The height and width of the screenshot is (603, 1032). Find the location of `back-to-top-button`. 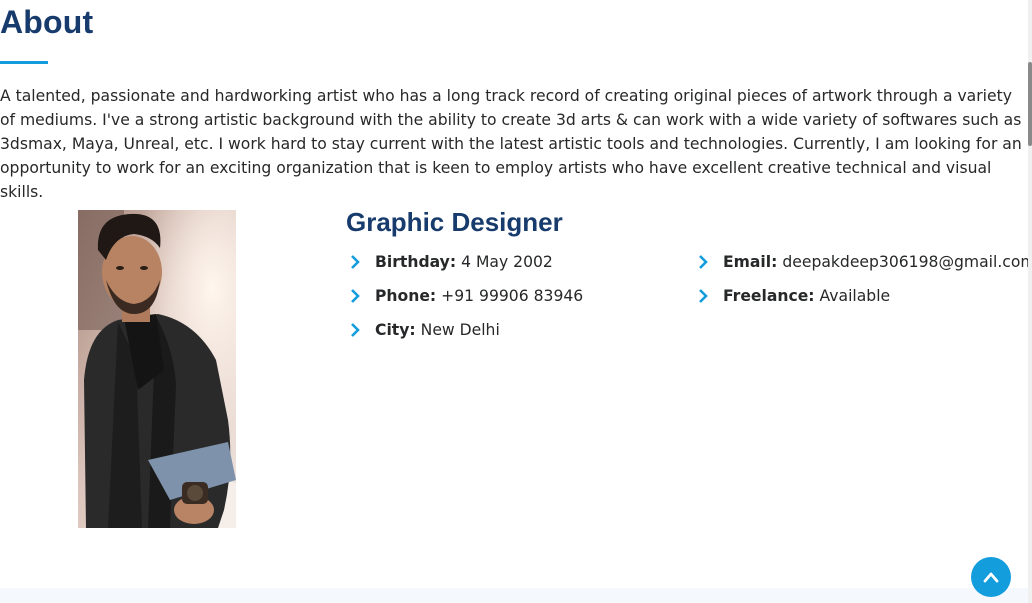

back-to-top-button is located at coordinates (991, 577).